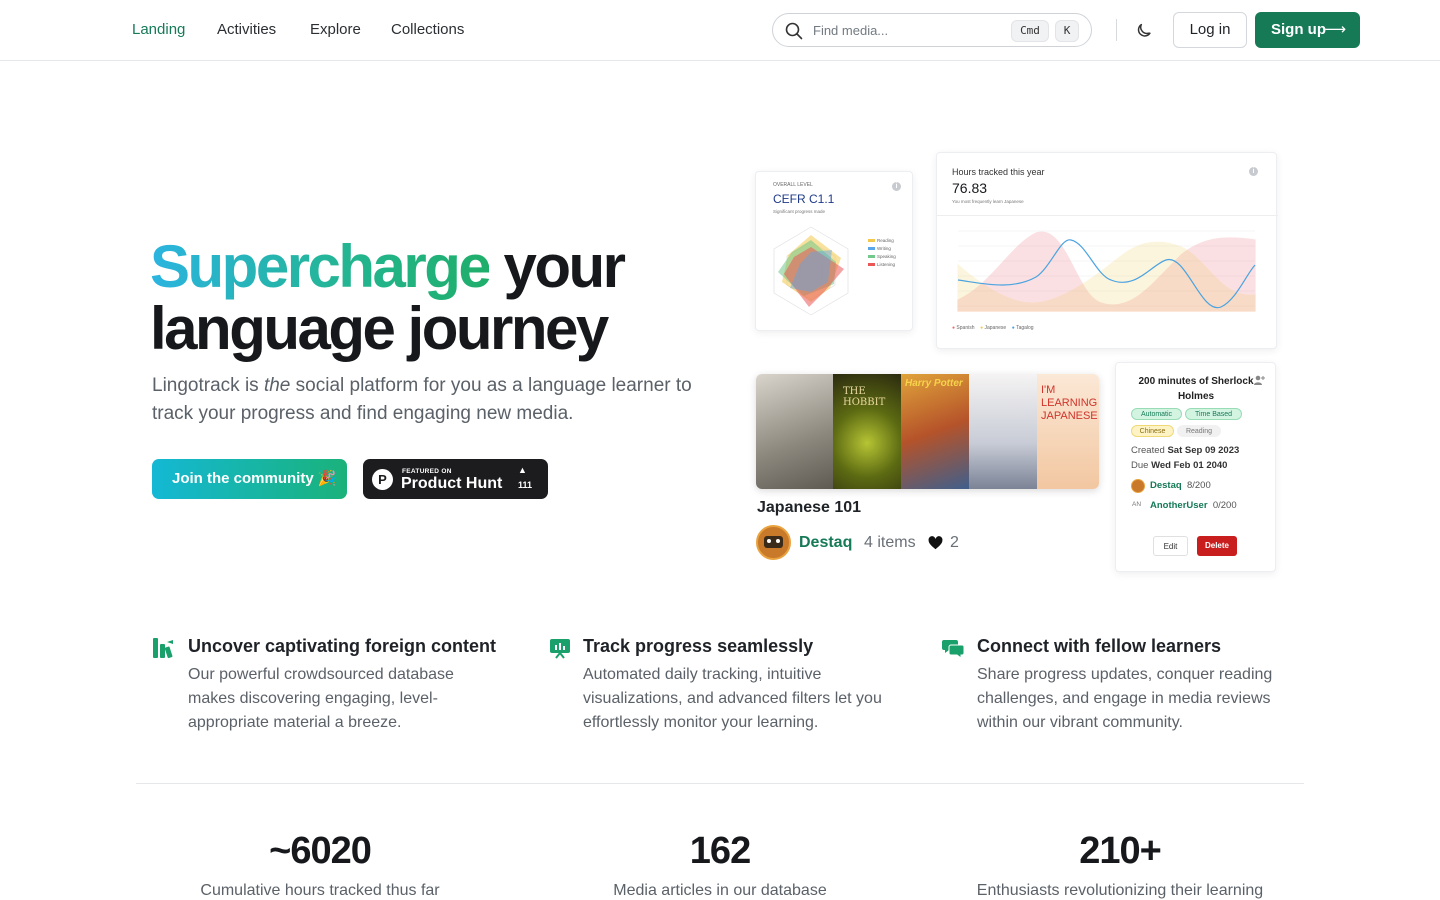 This screenshot has height=900, width=1440. Describe the element at coordinates (1137, 504) in the screenshot. I see `avatar-initials: AN` at that location.